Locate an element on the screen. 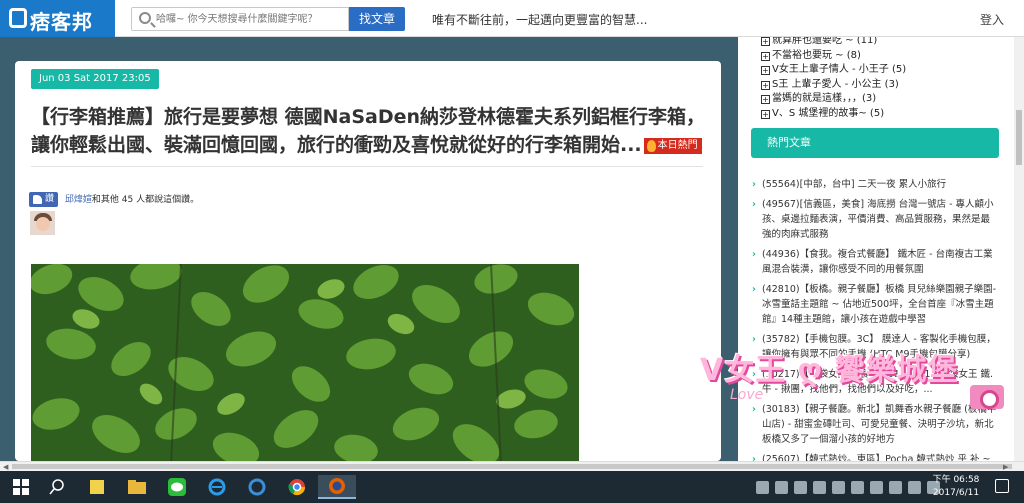 Image resolution: width=1024 pixels, height=503 pixels. hot-badge-label: 本日熱門 is located at coordinates (677, 145).